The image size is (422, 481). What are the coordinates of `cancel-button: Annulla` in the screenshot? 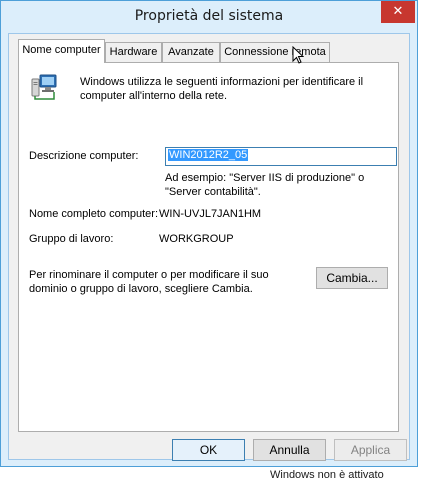 It's located at (289, 450).